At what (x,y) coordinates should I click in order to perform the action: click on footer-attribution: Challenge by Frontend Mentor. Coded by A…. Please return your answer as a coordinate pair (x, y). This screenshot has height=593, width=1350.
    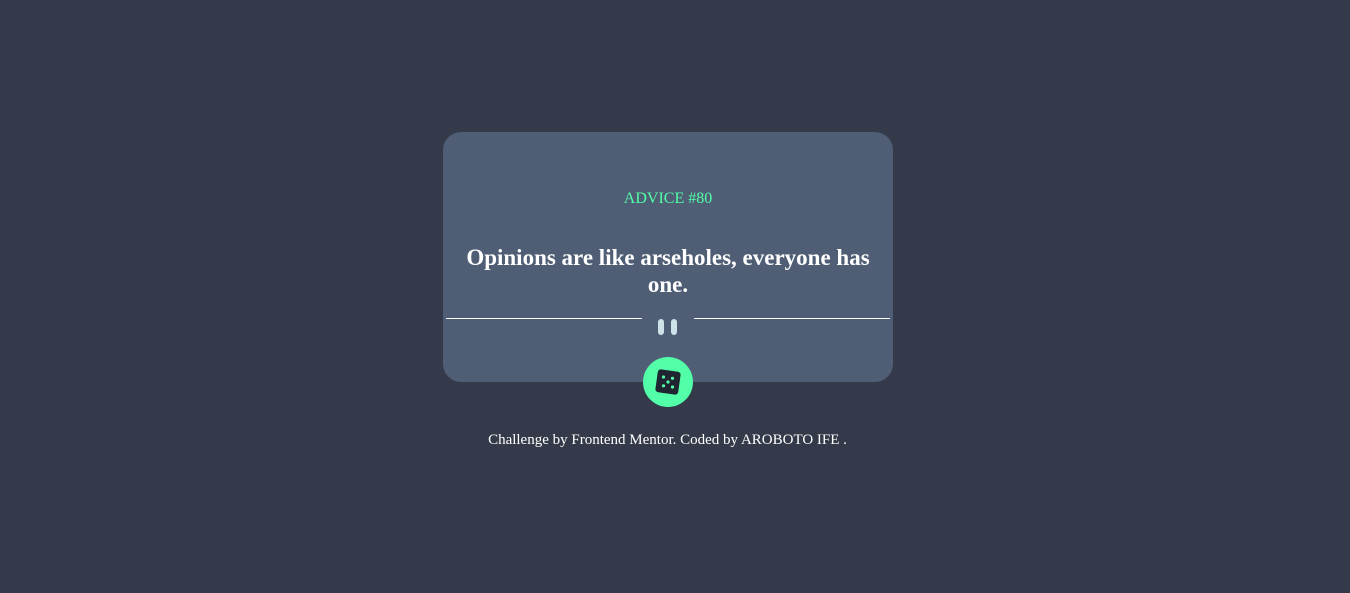
    Looking at the image, I should click on (667, 440).